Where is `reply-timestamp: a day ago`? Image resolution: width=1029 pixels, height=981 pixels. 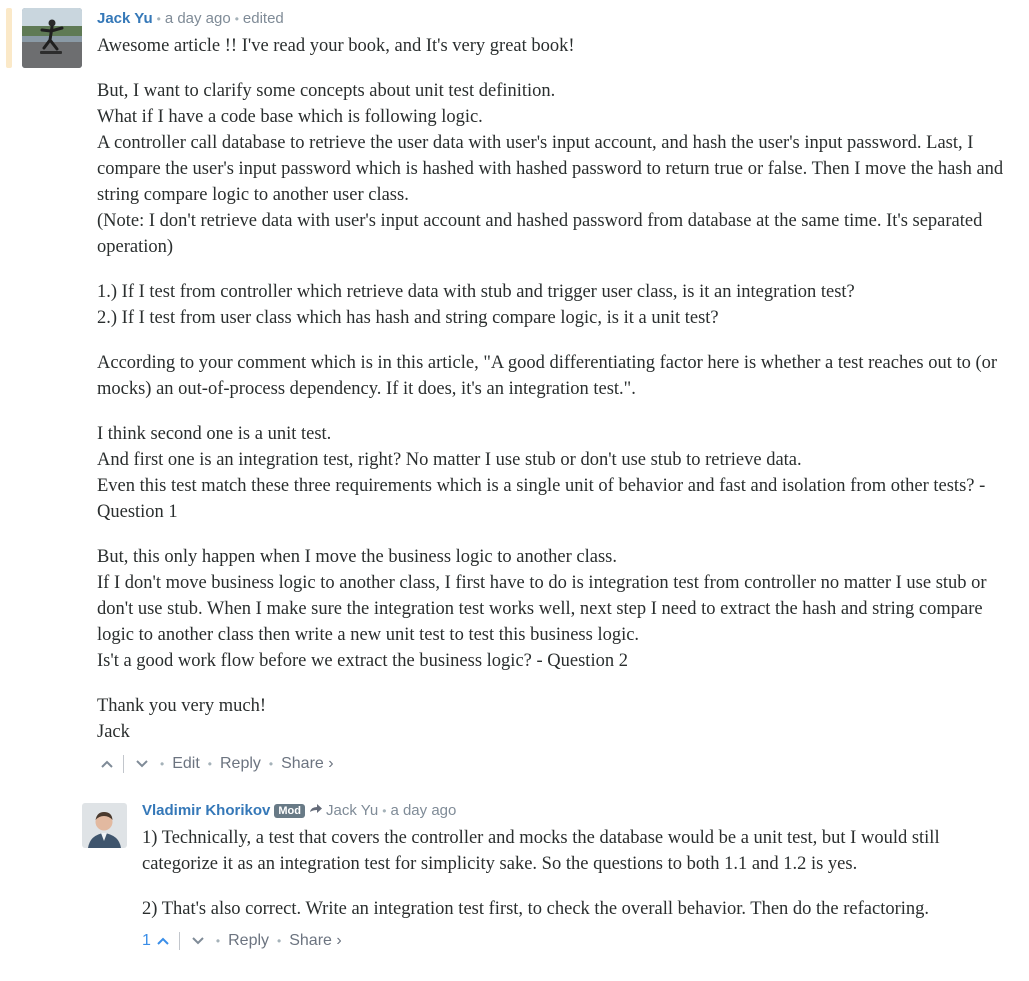
reply-timestamp: a day ago is located at coordinates (423, 810).